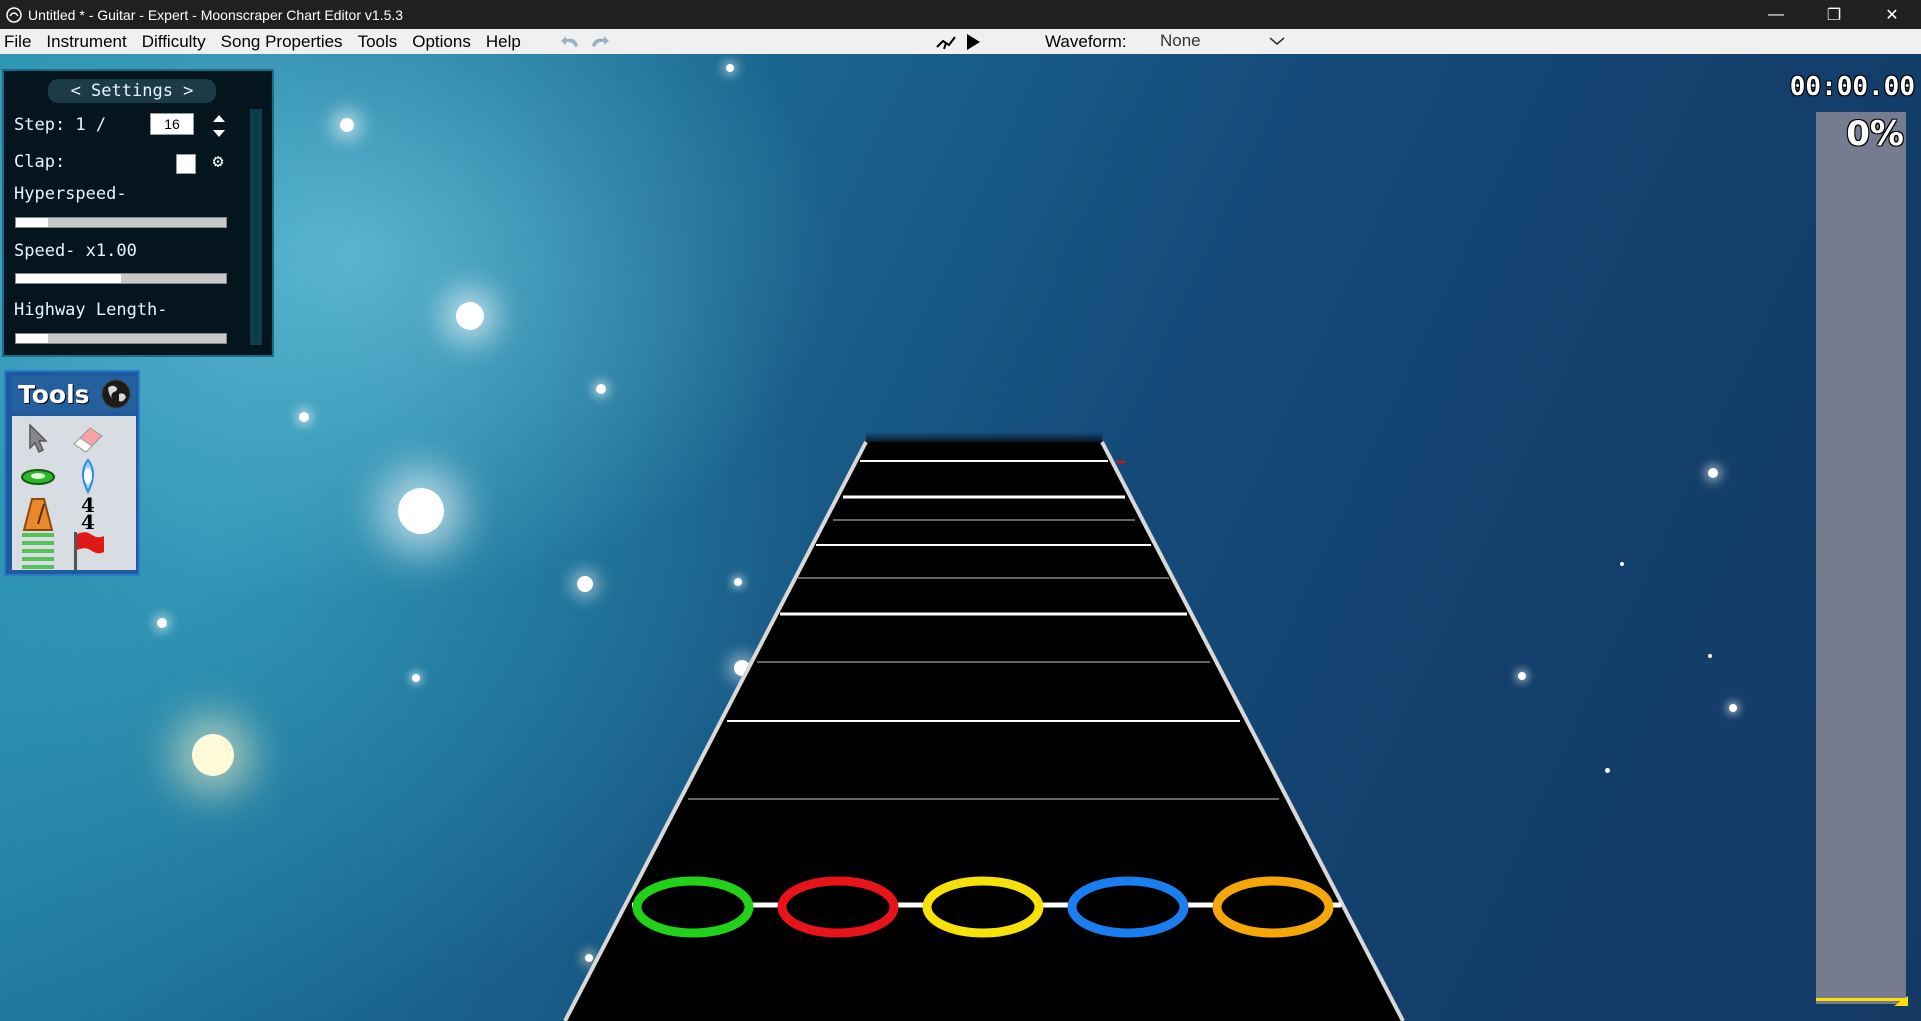 This screenshot has width=1921, height=1021. Describe the element at coordinates (20, 41) in the screenshot. I see `menu-file: File` at that location.